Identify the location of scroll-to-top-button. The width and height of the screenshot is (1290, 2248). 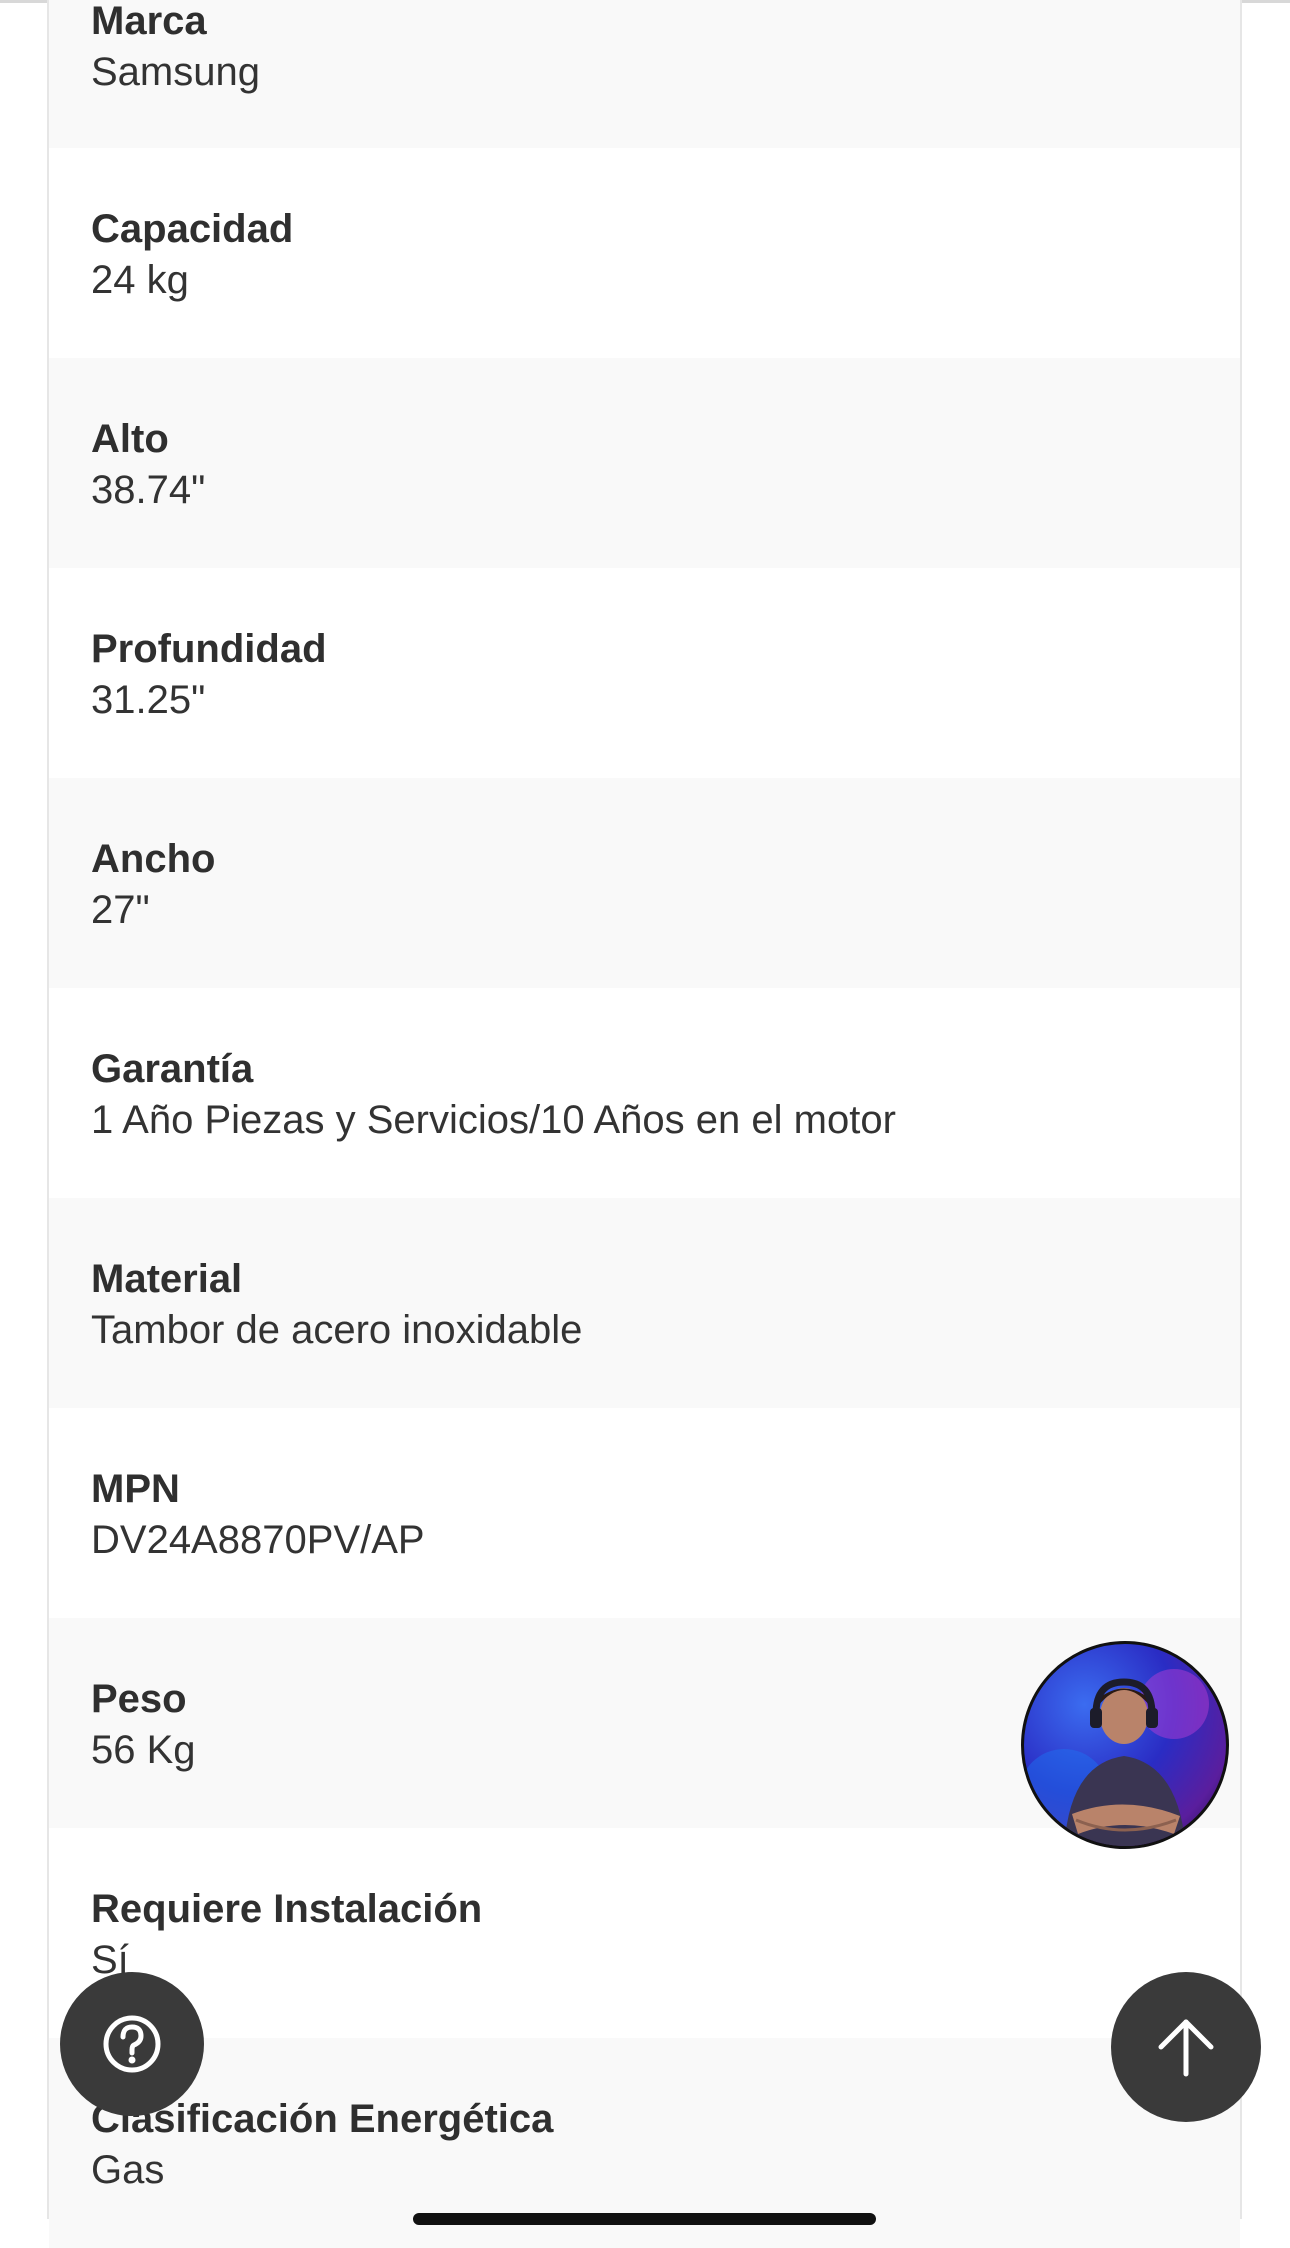
(1186, 2047).